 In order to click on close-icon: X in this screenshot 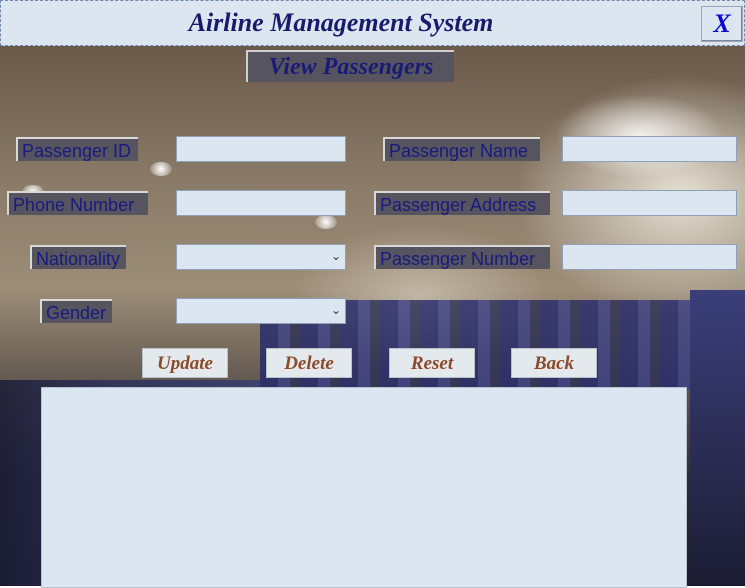, I will do `click(722, 23)`.